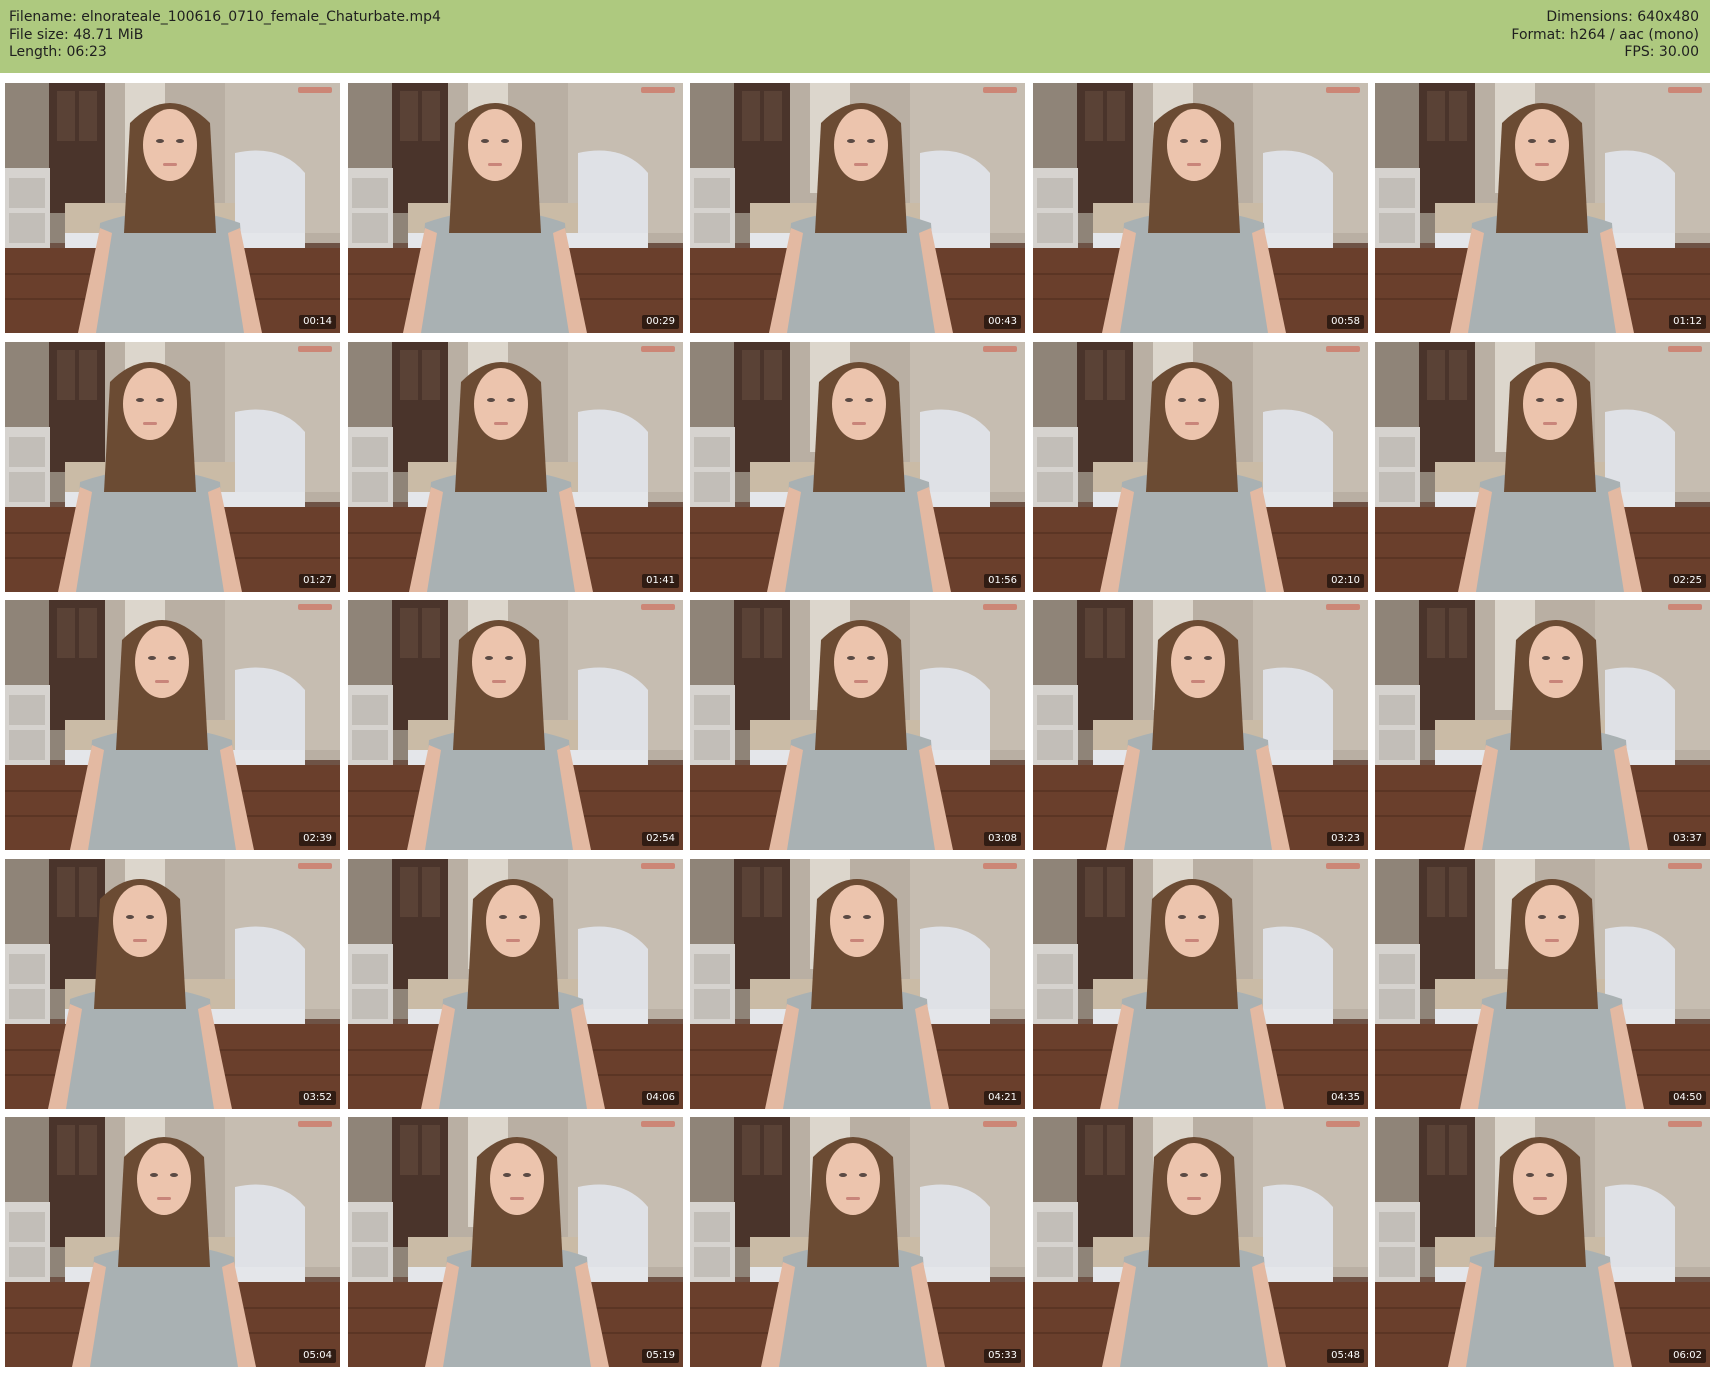 This screenshot has height=1373, width=1710. What do you see at coordinates (660, 322) in the screenshot?
I see `timestamp-label: 00:29` at bounding box center [660, 322].